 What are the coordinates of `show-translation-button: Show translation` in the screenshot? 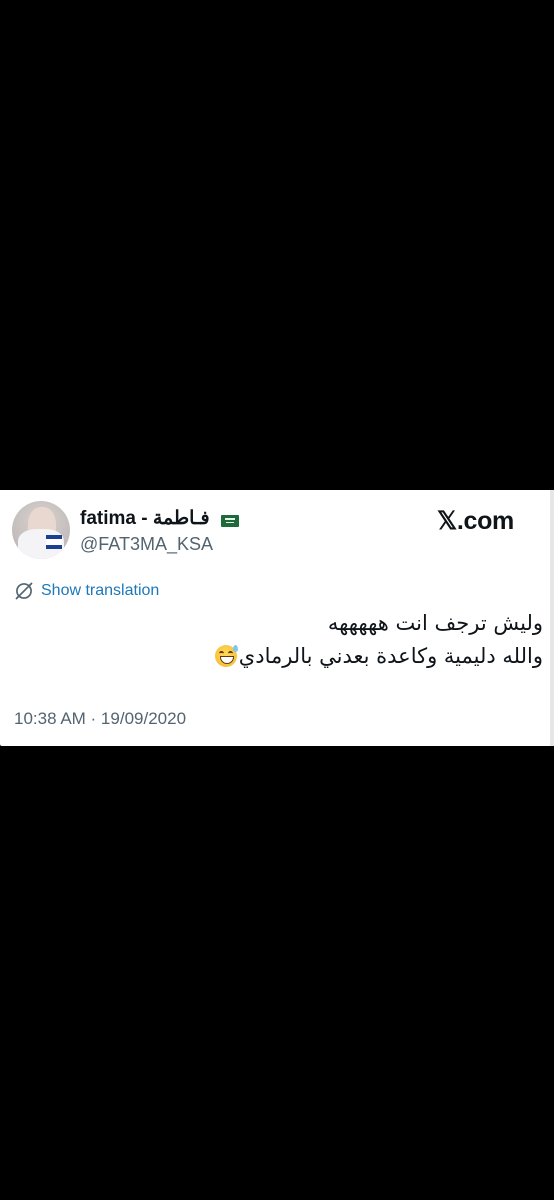 It's located at (86, 591).